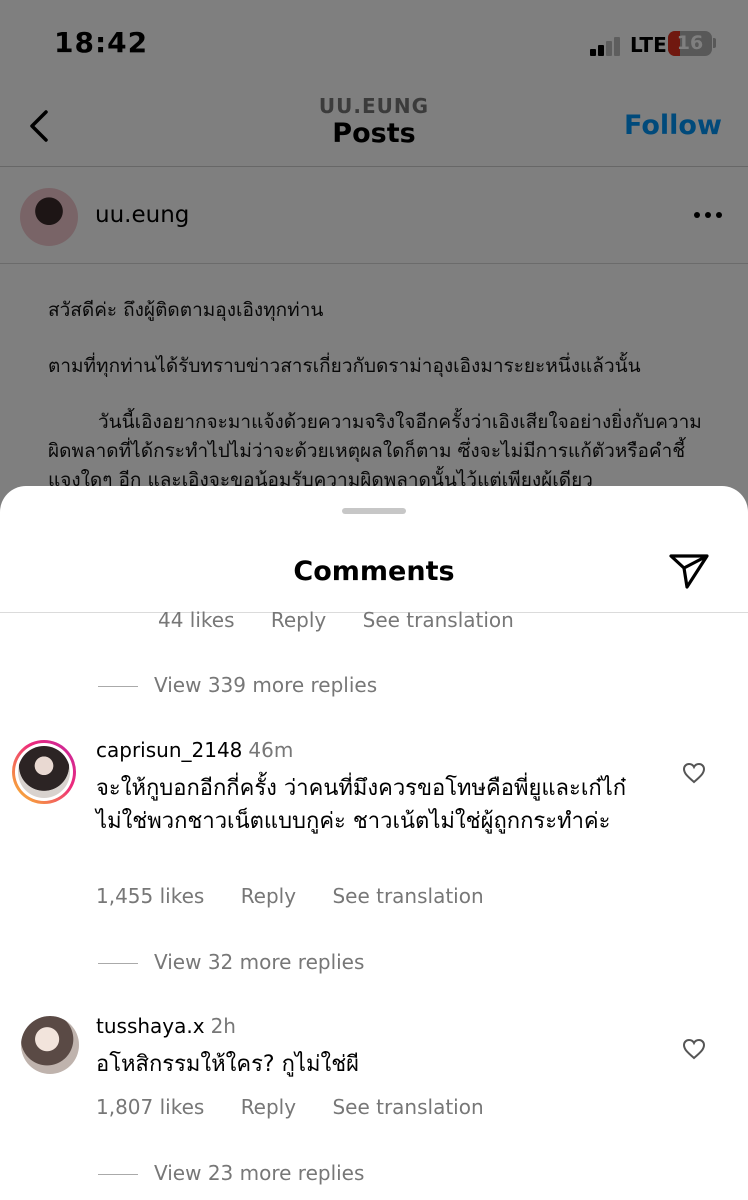 Image resolution: width=748 pixels, height=1200 pixels. I want to click on view-replies-label: View 23 more replies, so click(259, 1173).